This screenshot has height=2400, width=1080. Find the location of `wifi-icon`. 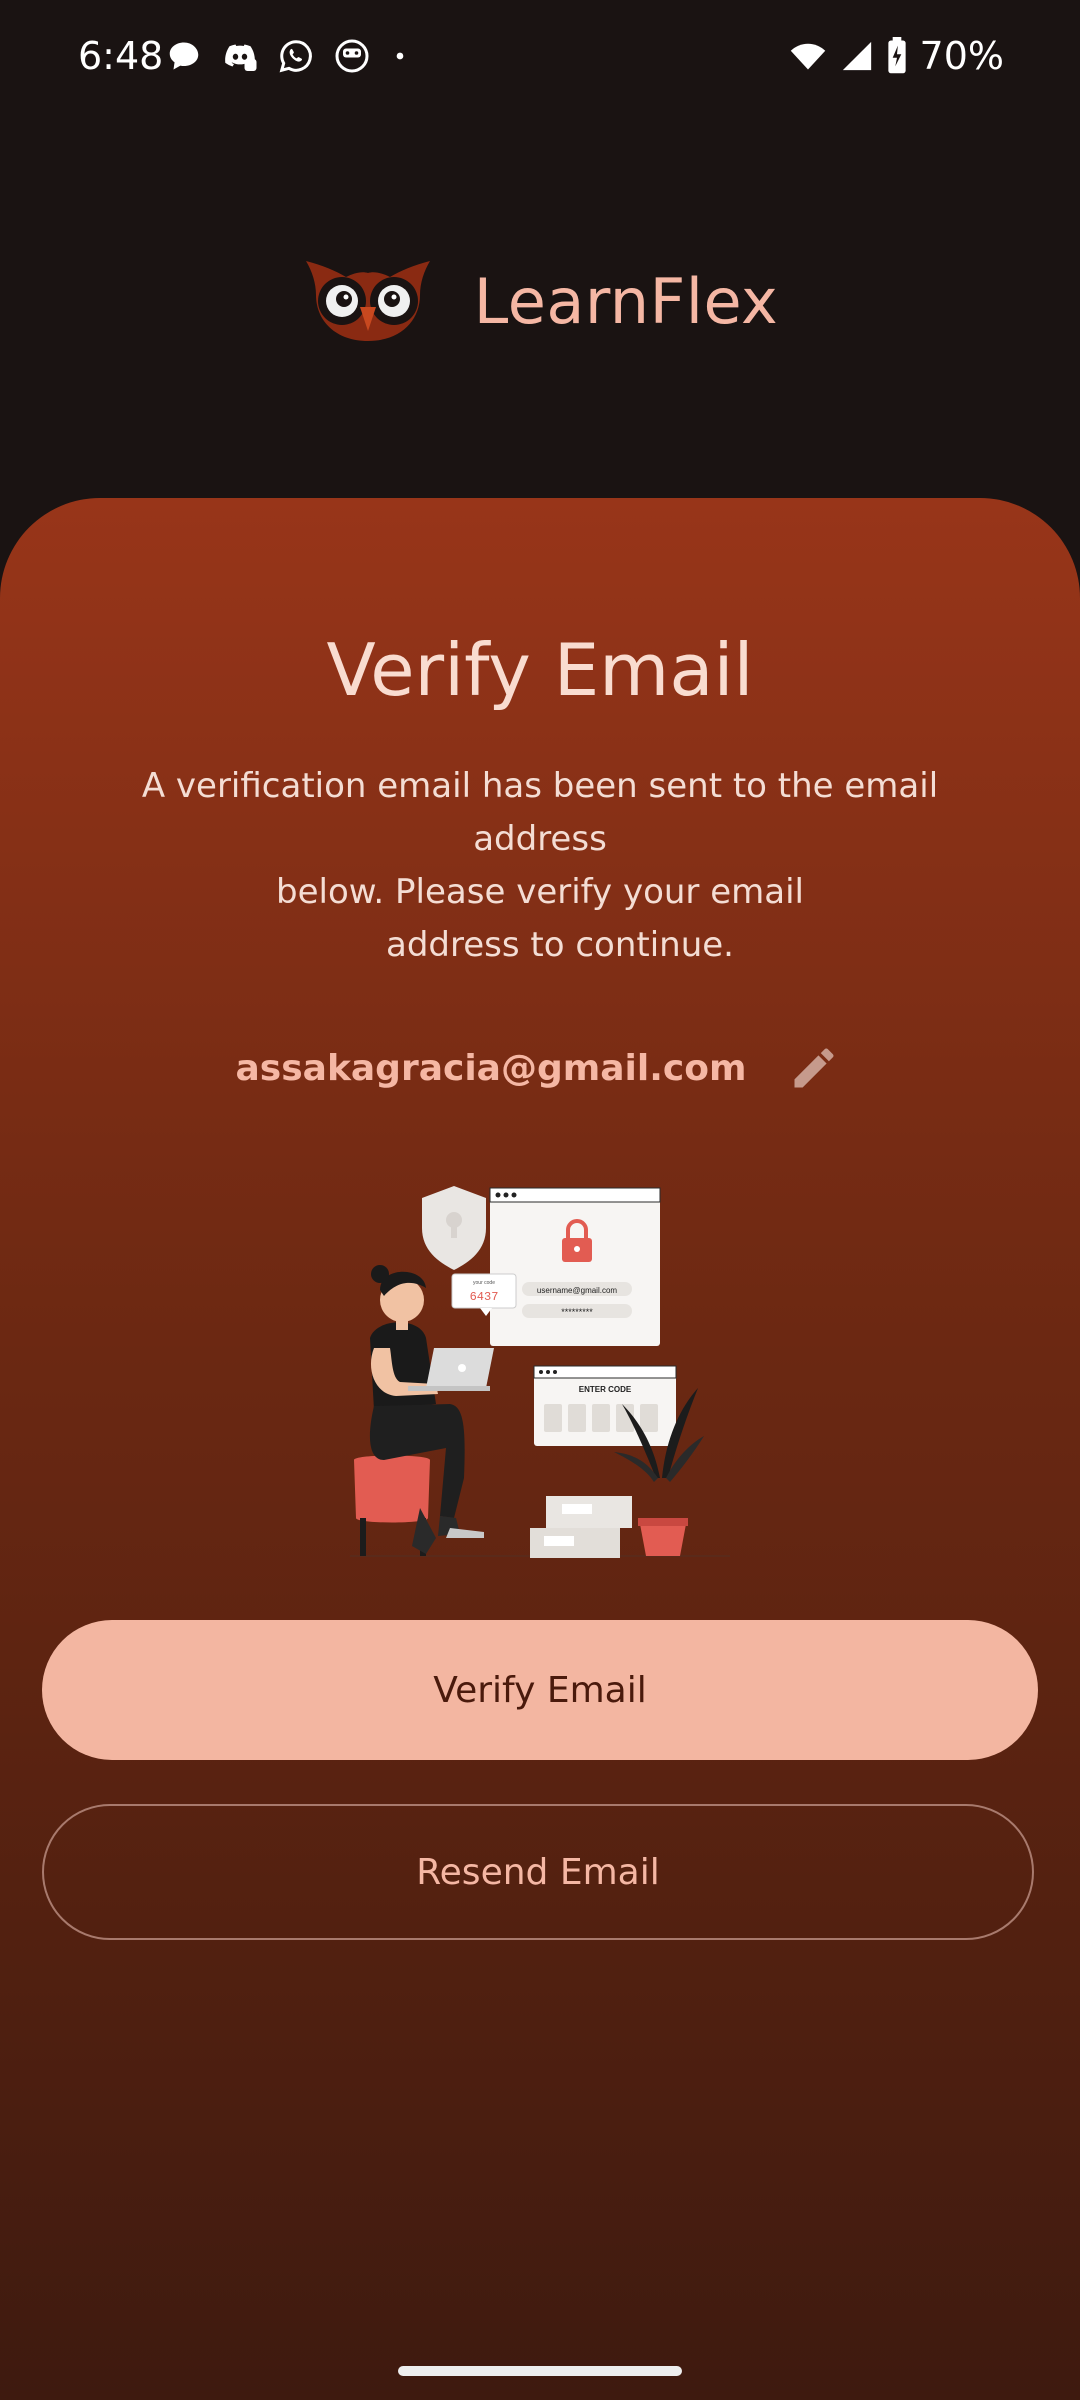

wifi-icon is located at coordinates (807, 56).